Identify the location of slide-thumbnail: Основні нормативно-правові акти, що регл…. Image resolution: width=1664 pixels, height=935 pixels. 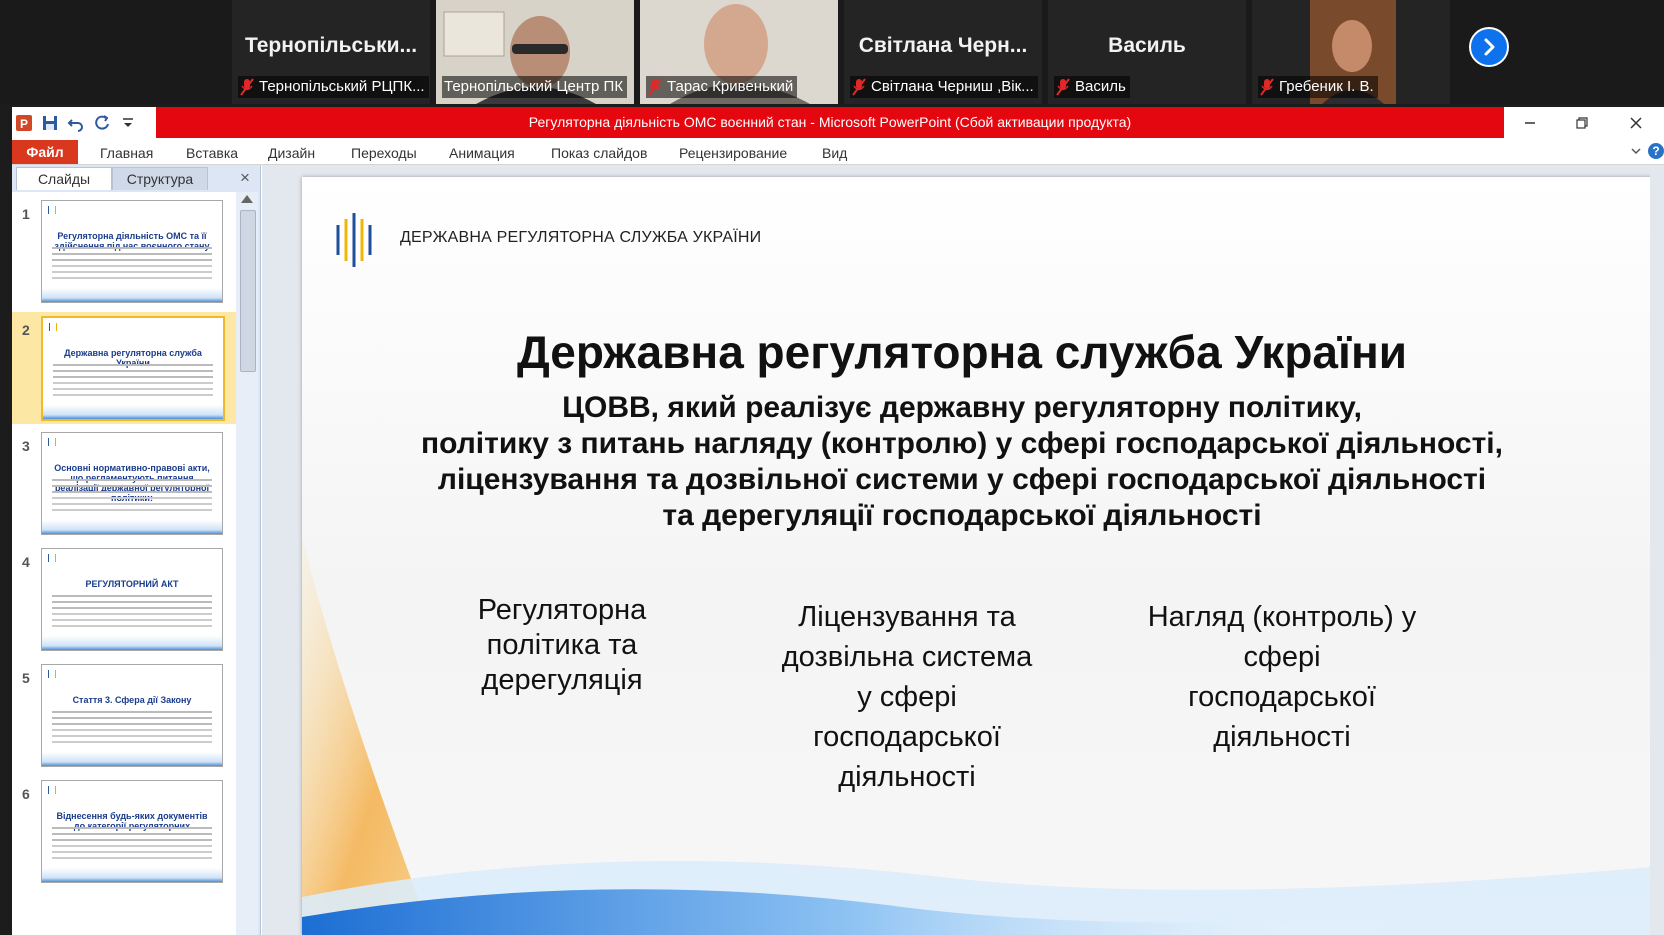
(132, 483).